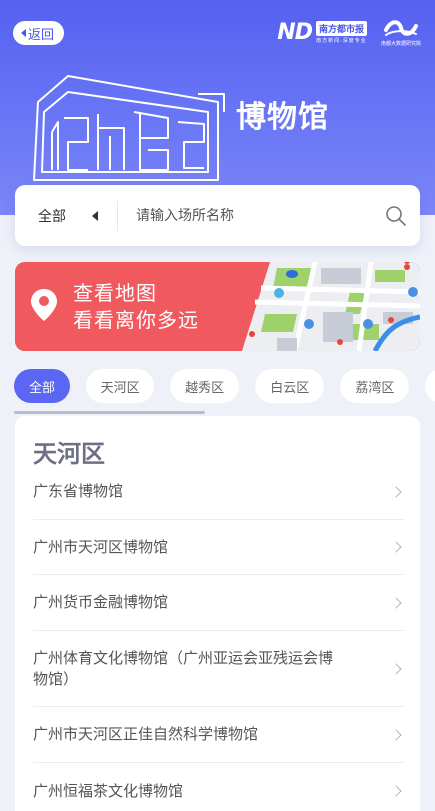 The image size is (435, 811). Describe the element at coordinates (218, 492) in the screenshot. I see `list-item: 广东省博物馆` at that location.